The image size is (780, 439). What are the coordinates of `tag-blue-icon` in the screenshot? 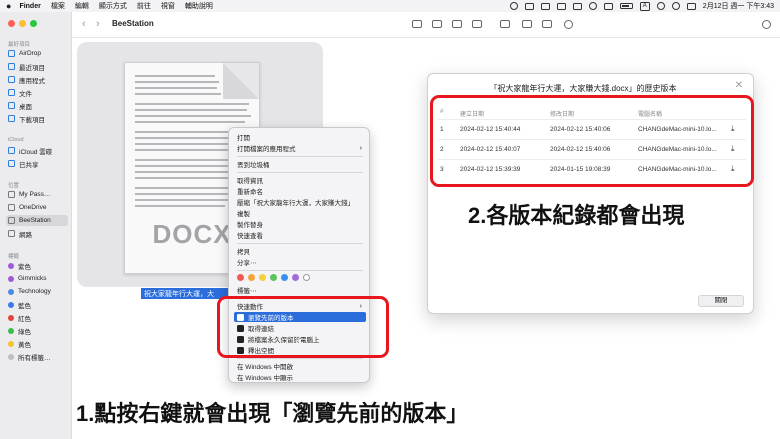 It's located at (284, 277).